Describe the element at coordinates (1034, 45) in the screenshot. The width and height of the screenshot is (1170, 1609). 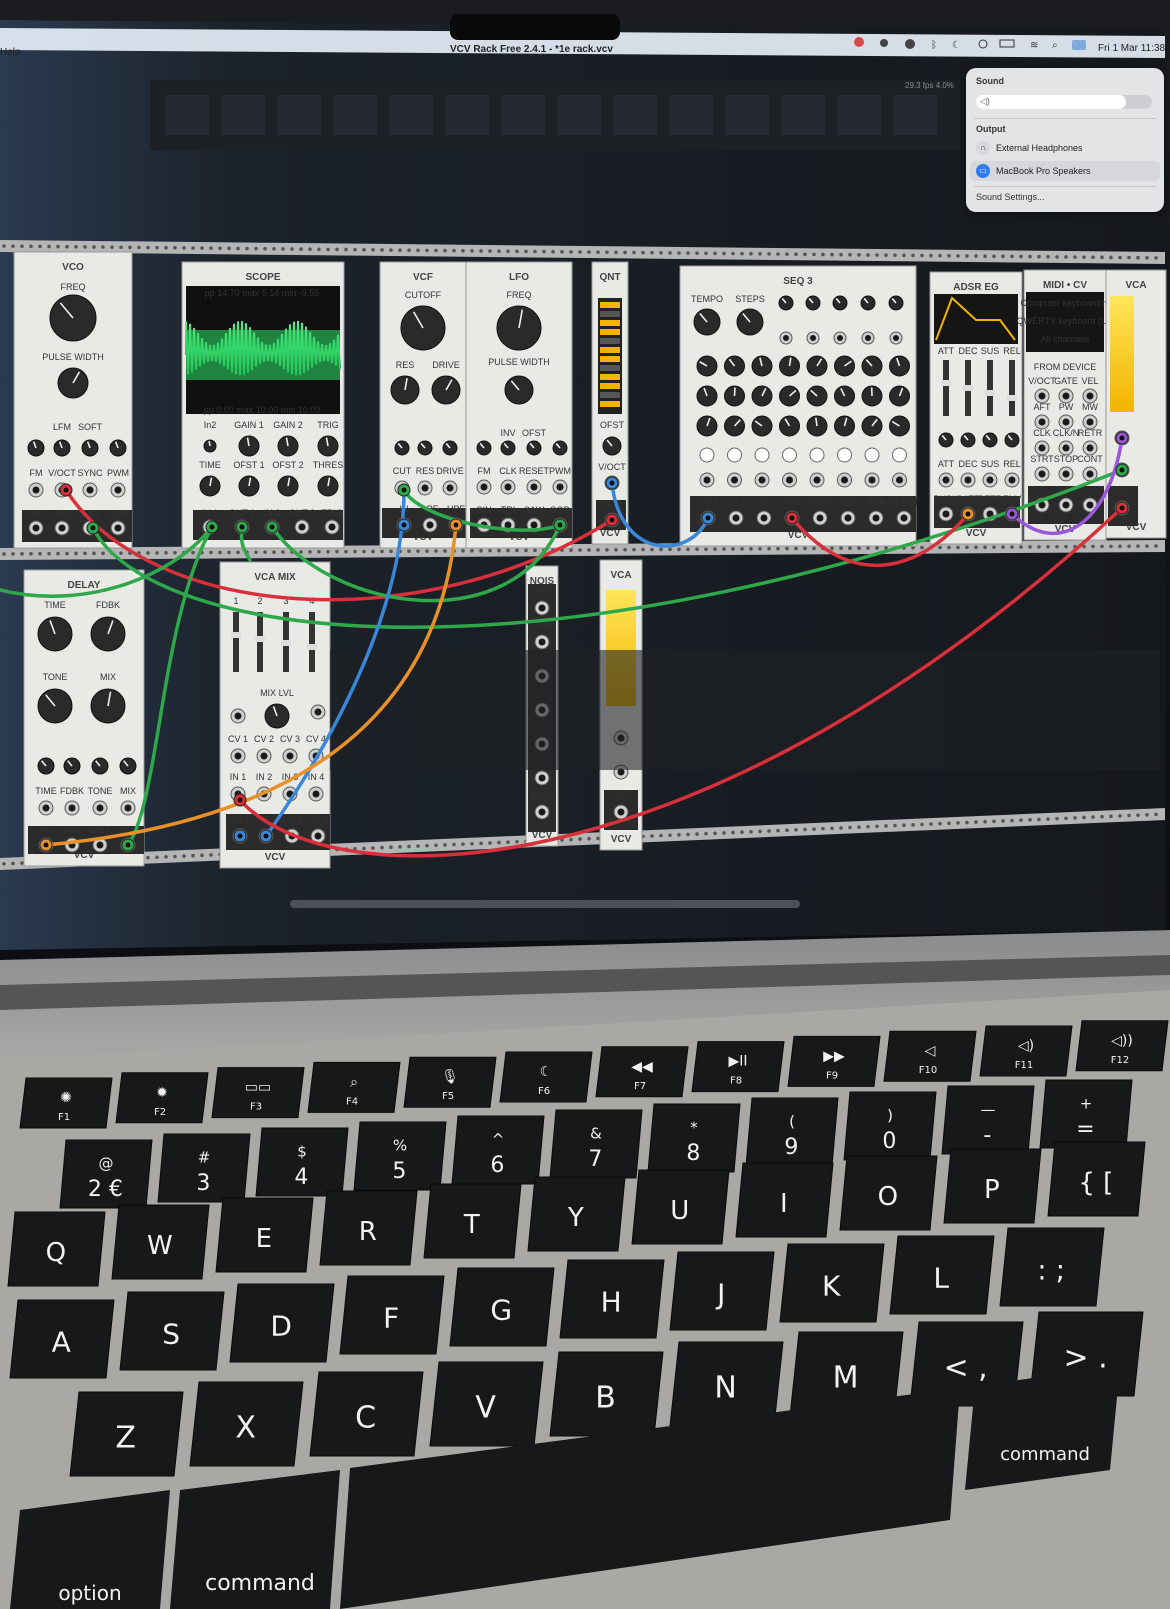
I see `wifi-icon: ≋` at that location.